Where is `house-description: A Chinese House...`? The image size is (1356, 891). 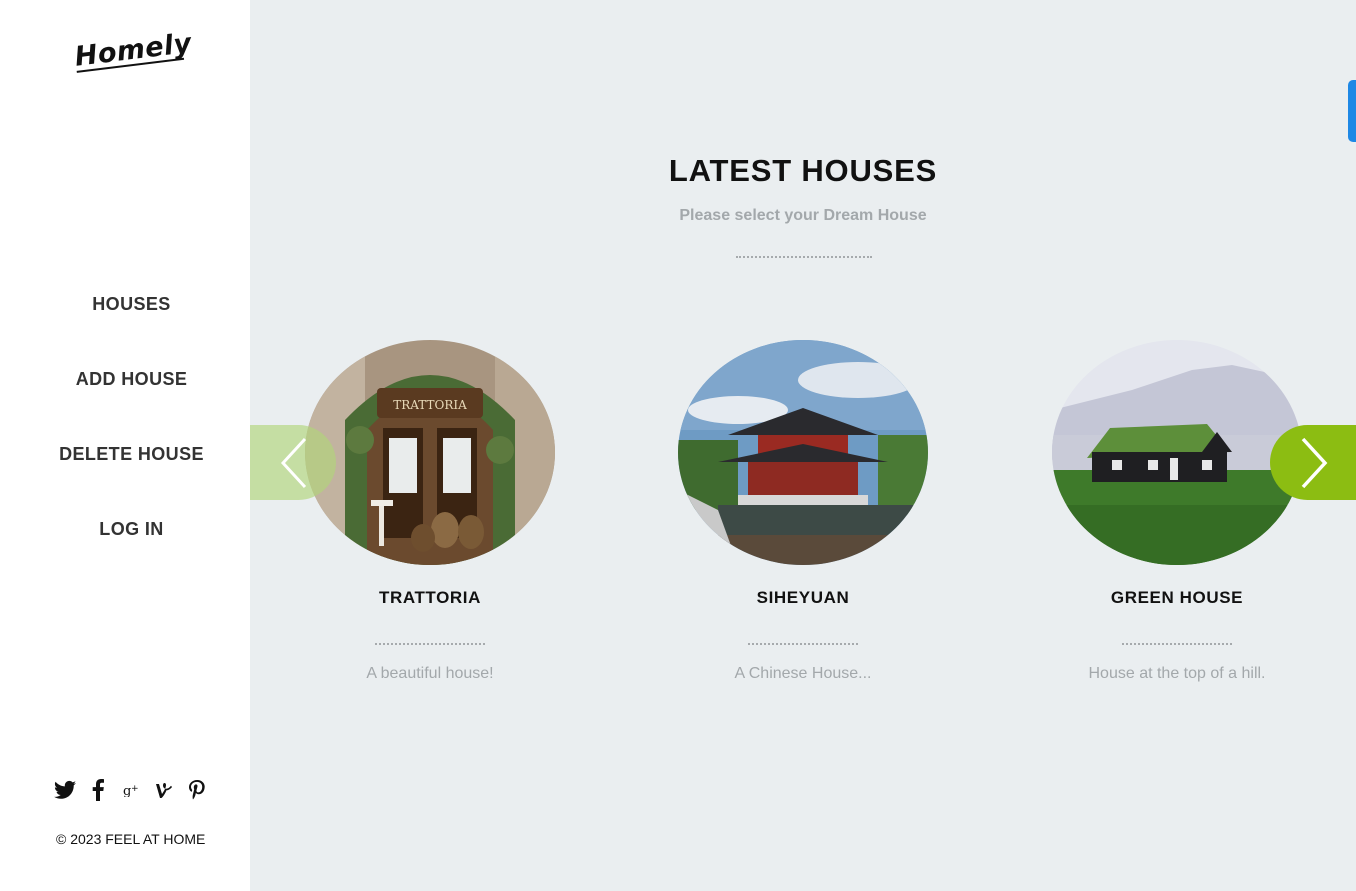 house-description: A Chinese House... is located at coordinates (803, 673).